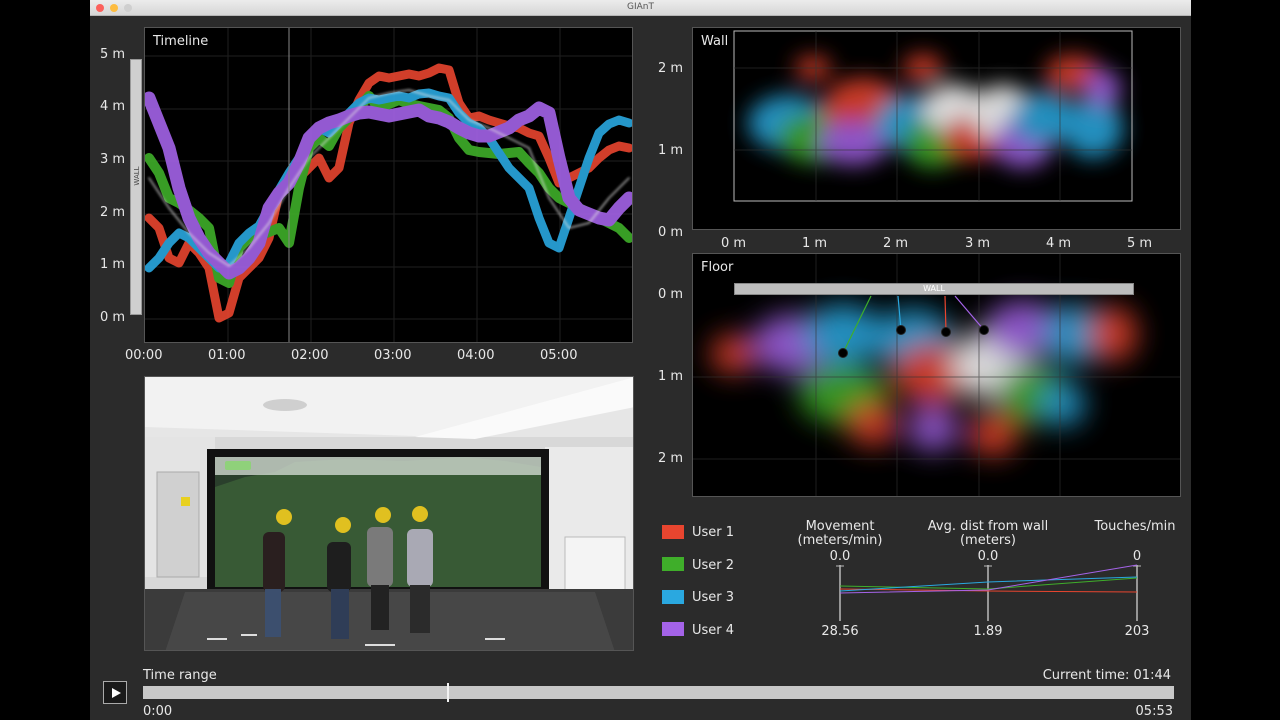  What do you see at coordinates (671, 150) in the screenshot?
I see `wall-y-tick: 1 m` at bounding box center [671, 150].